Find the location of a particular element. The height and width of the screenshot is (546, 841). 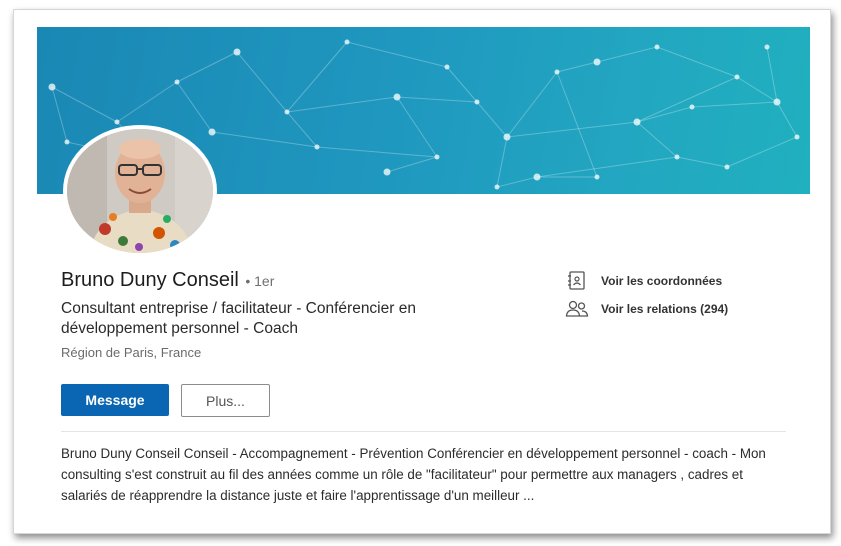

view-relations-link: Voir les relations (294) is located at coordinates (646, 309).